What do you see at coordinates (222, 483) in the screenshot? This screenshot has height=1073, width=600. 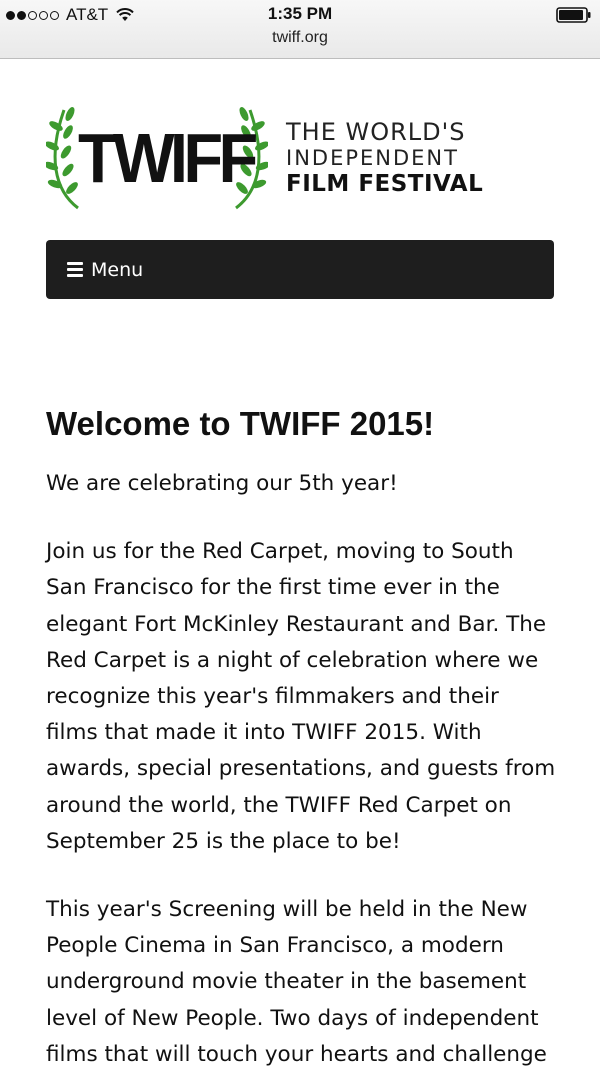 I see `intro-paragraph: We are celebrating our 5th year!` at bounding box center [222, 483].